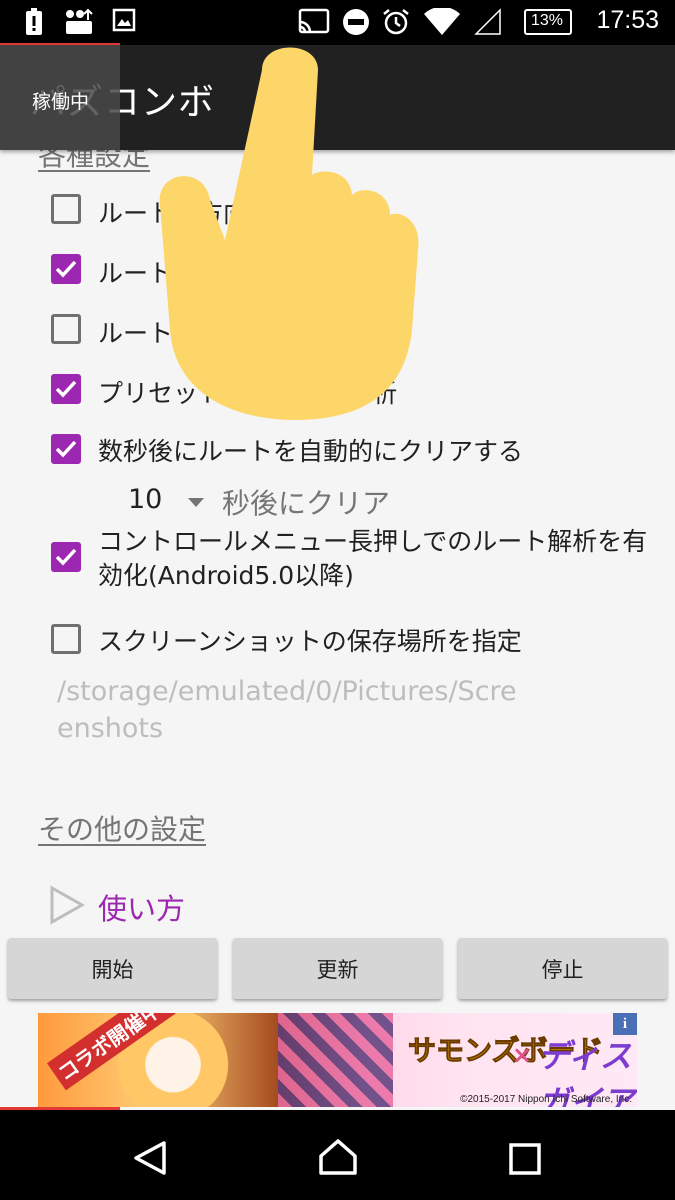 The width and height of the screenshot is (675, 1200). Describe the element at coordinates (248, 273) in the screenshot. I see `label-route-show-after-clear: ルートクリア後ルート表示` at that location.